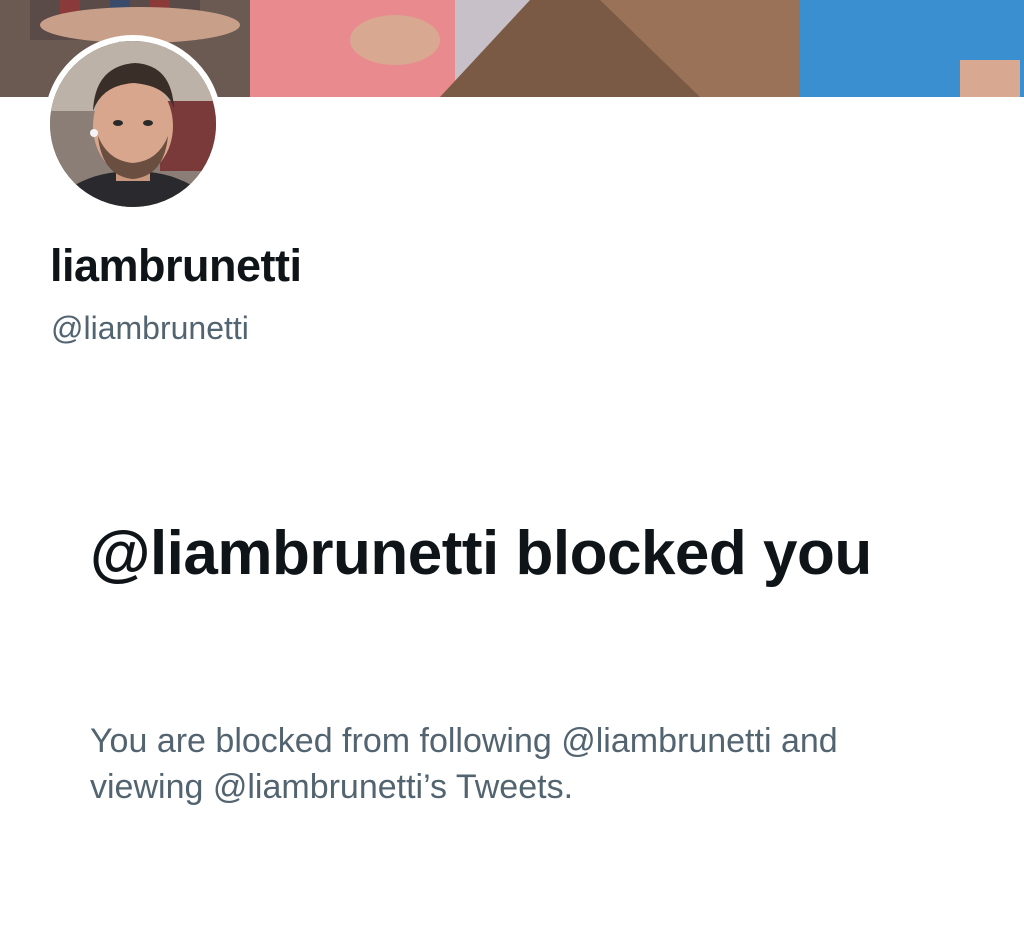  I want to click on avatar-photo, so click(133, 124).